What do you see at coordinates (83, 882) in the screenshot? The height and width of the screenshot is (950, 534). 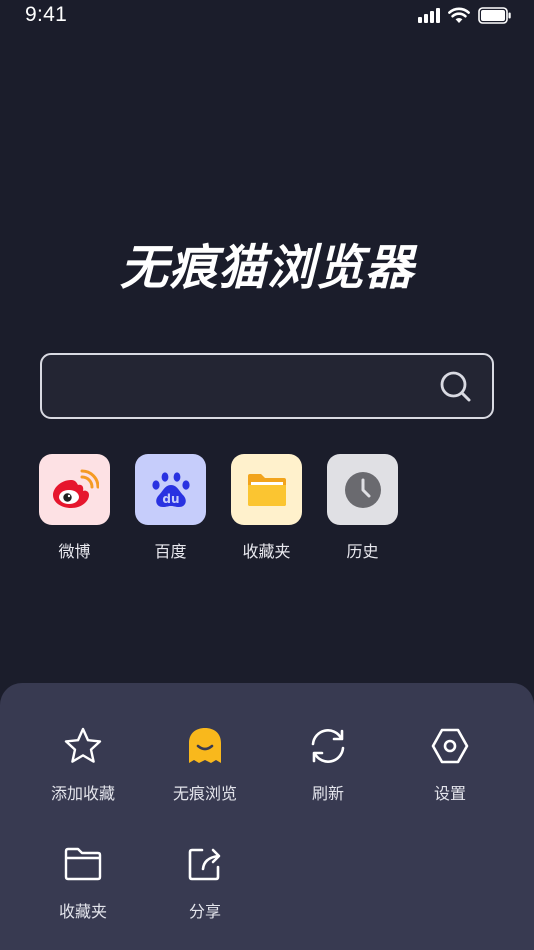 I see `favorites-folder-button: 收藏夹` at bounding box center [83, 882].